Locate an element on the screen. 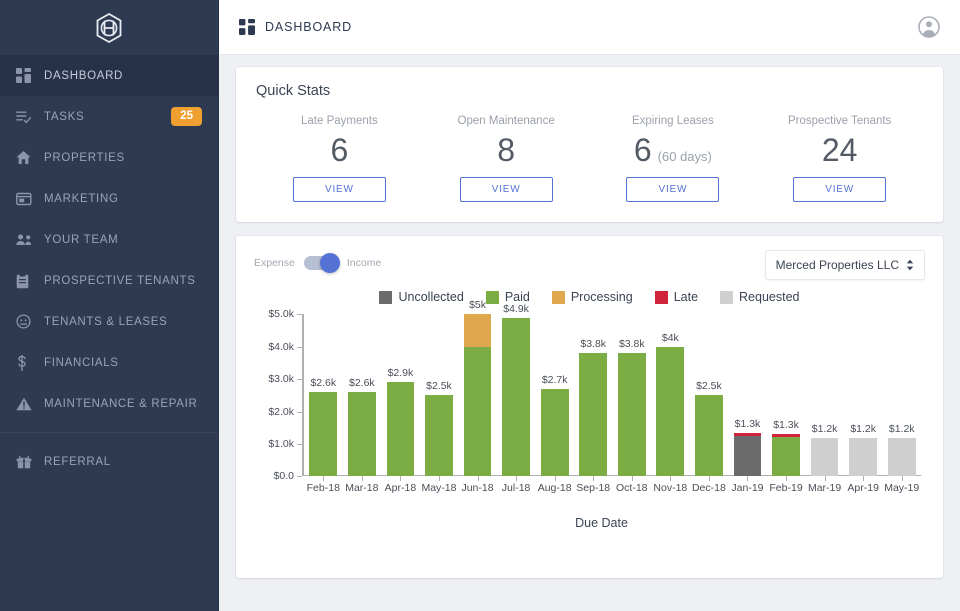 The image size is (960, 611). bar-column: $5k is located at coordinates (477, 388).